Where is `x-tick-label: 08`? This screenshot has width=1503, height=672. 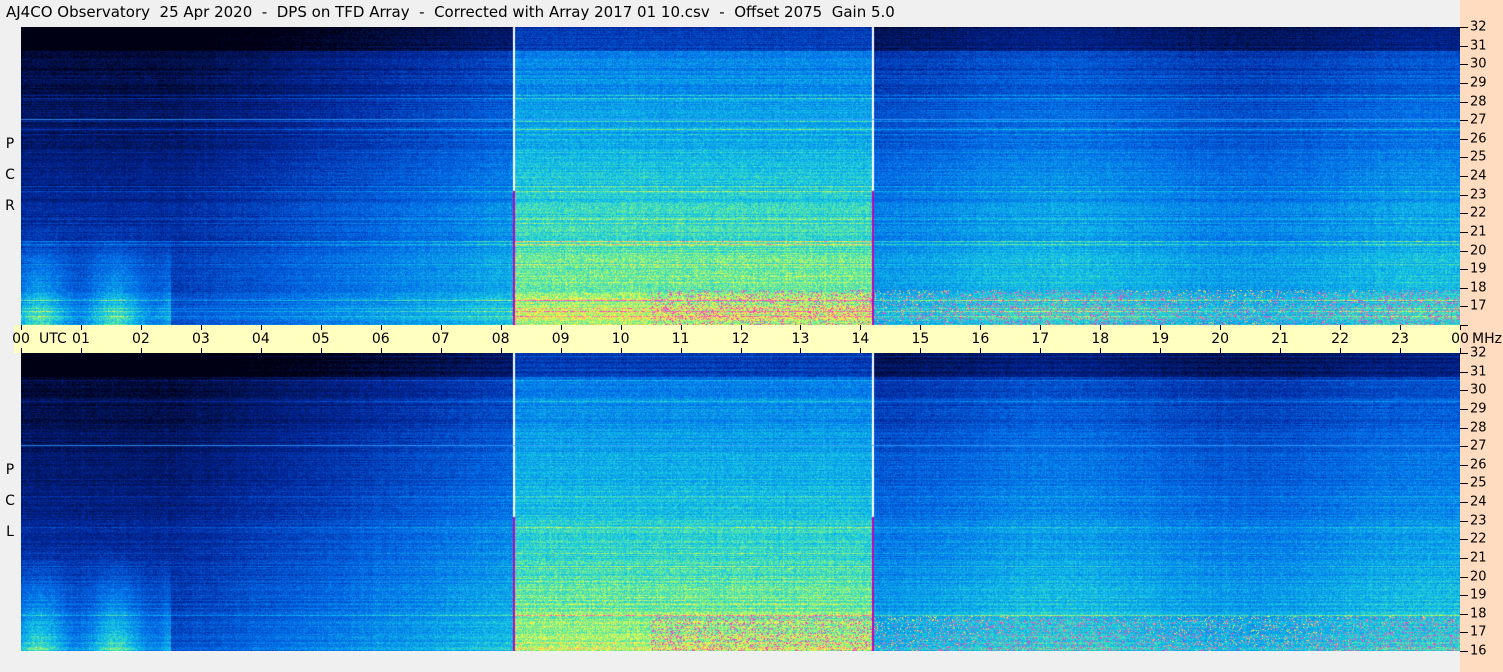
x-tick-label: 08 is located at coordinates (500, 339).